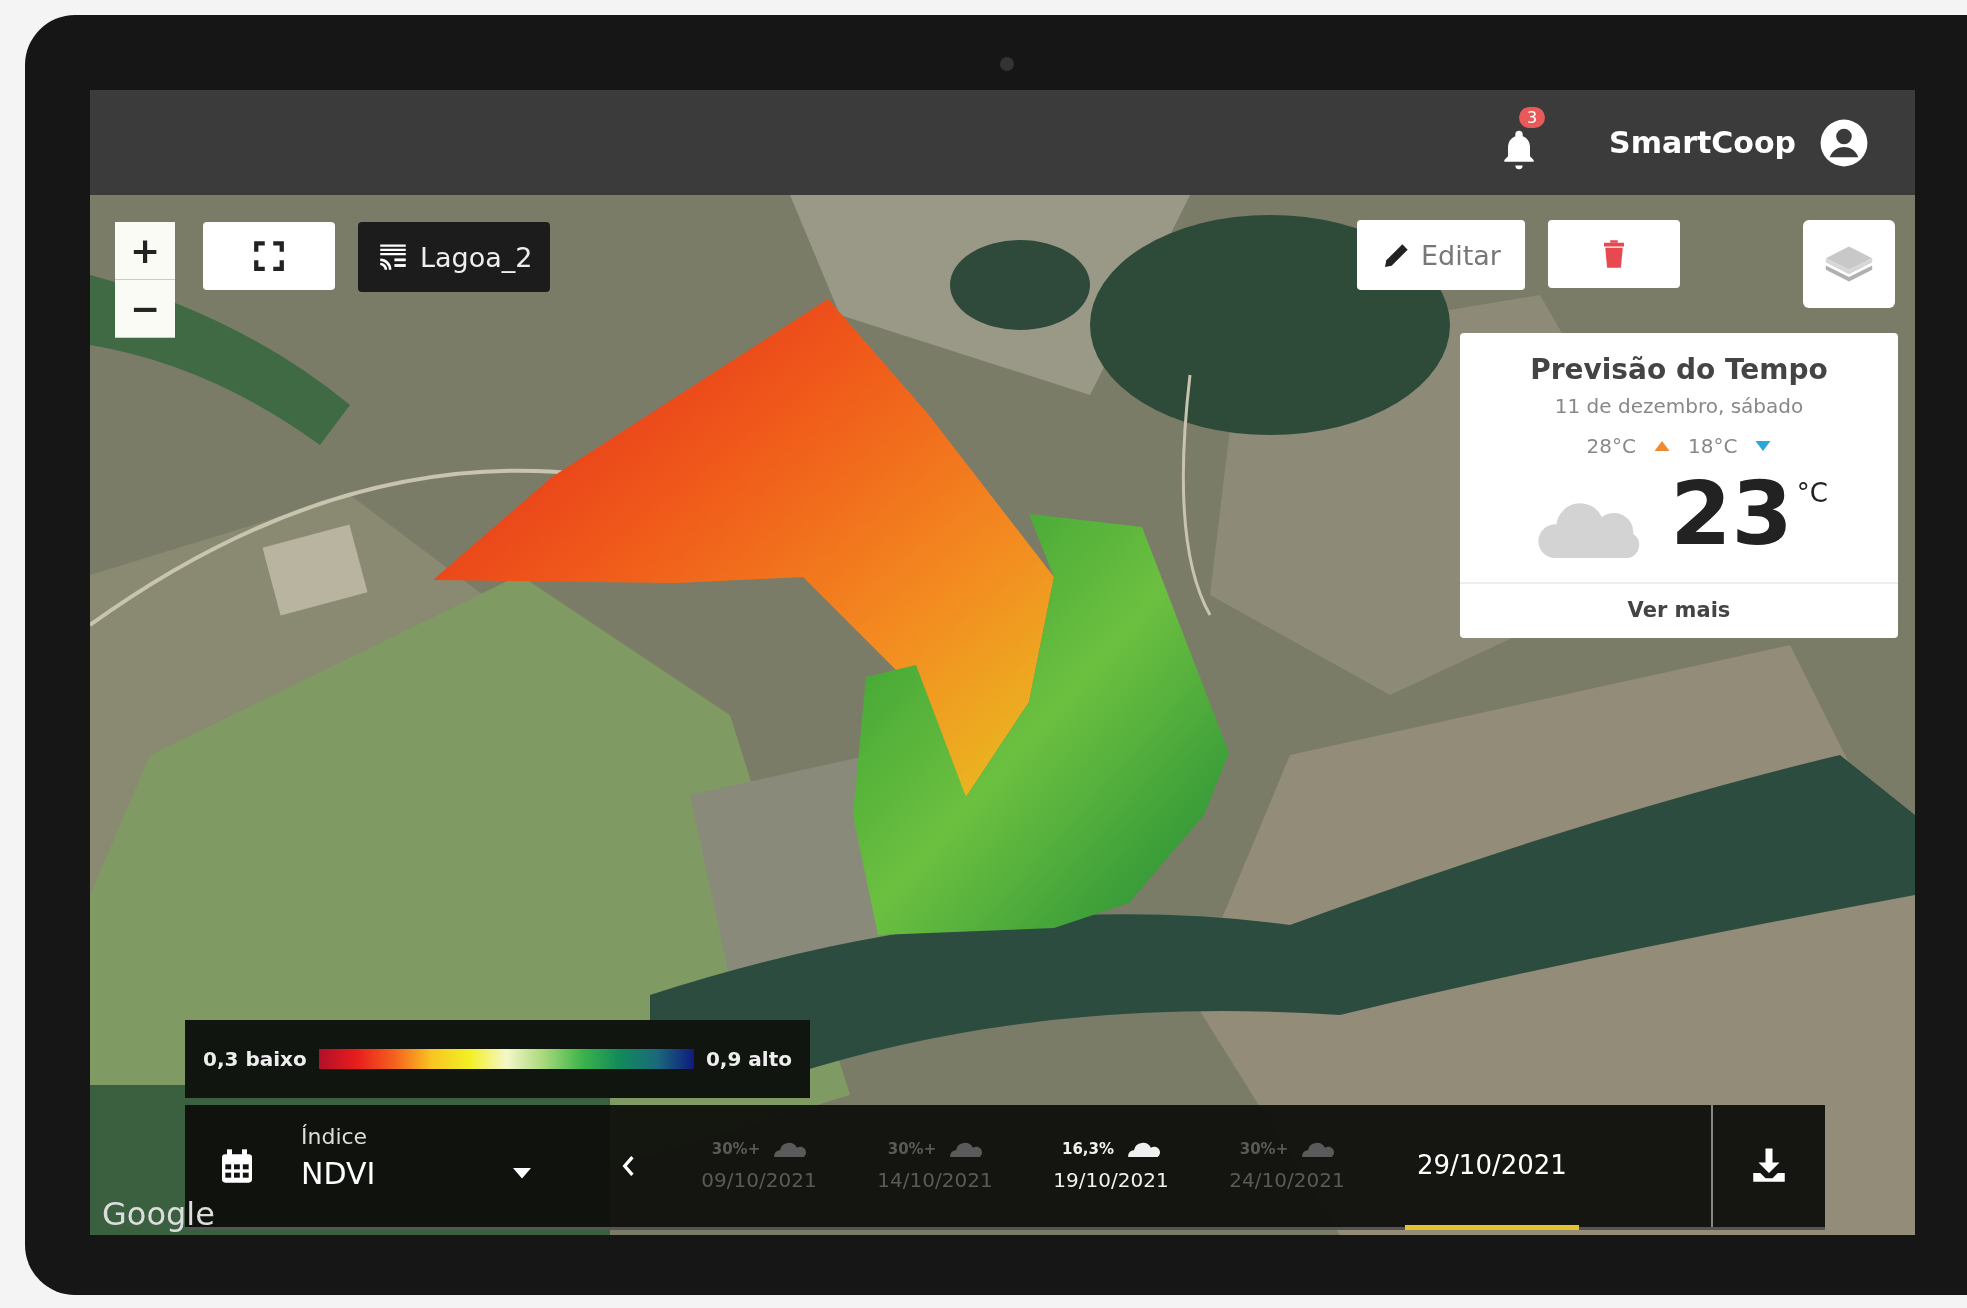 The height and width of the screenshot is (1308, 1967). I want to click on zoom-in-button: +, so click(145, 251).